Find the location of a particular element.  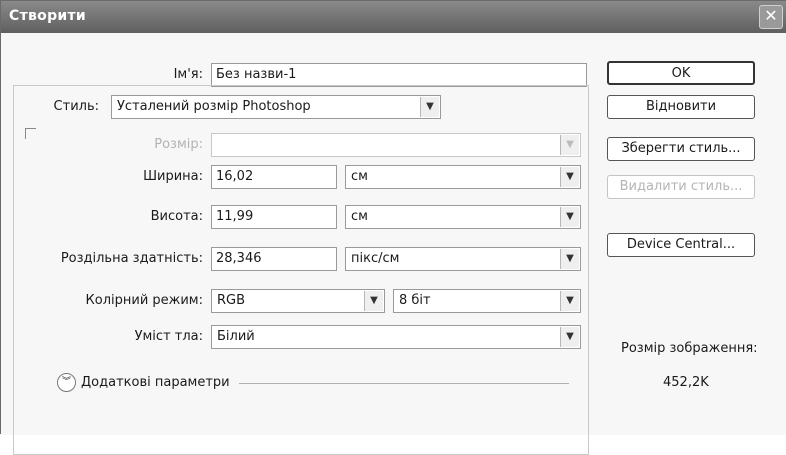

colormode-value: RGB is located at coordinates (231, 300).